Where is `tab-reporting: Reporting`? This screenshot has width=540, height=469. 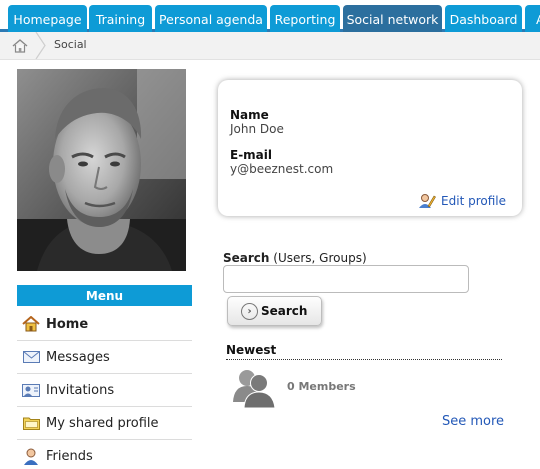 tab-reporting: Reporting is located at coordinates (305, 19).